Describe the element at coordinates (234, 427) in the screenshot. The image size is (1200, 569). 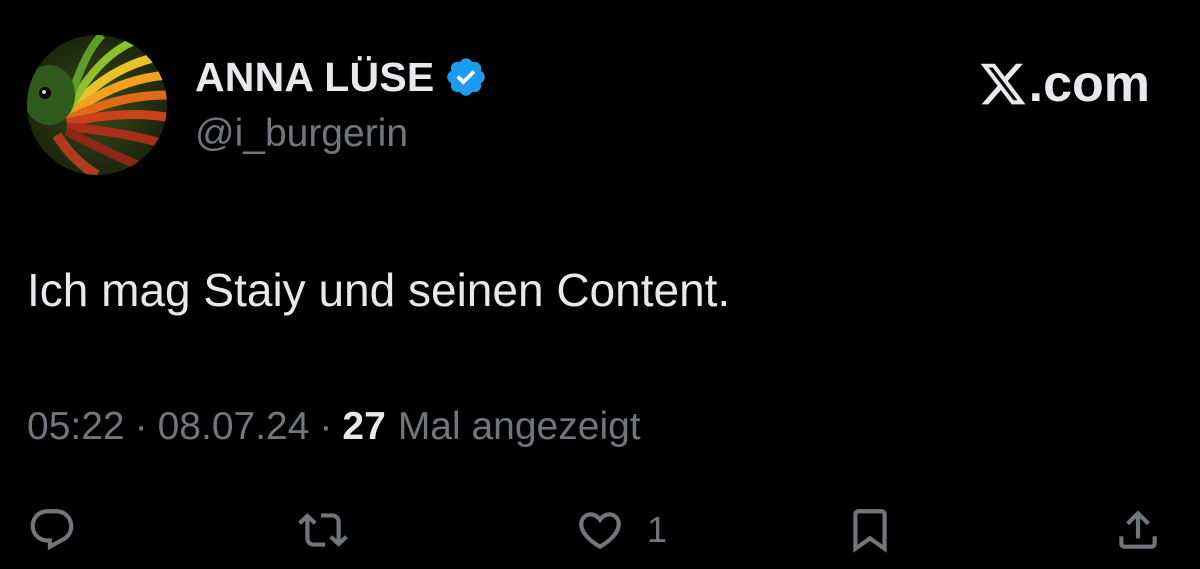
I see `tweet-date: 08.07.24` at that location.